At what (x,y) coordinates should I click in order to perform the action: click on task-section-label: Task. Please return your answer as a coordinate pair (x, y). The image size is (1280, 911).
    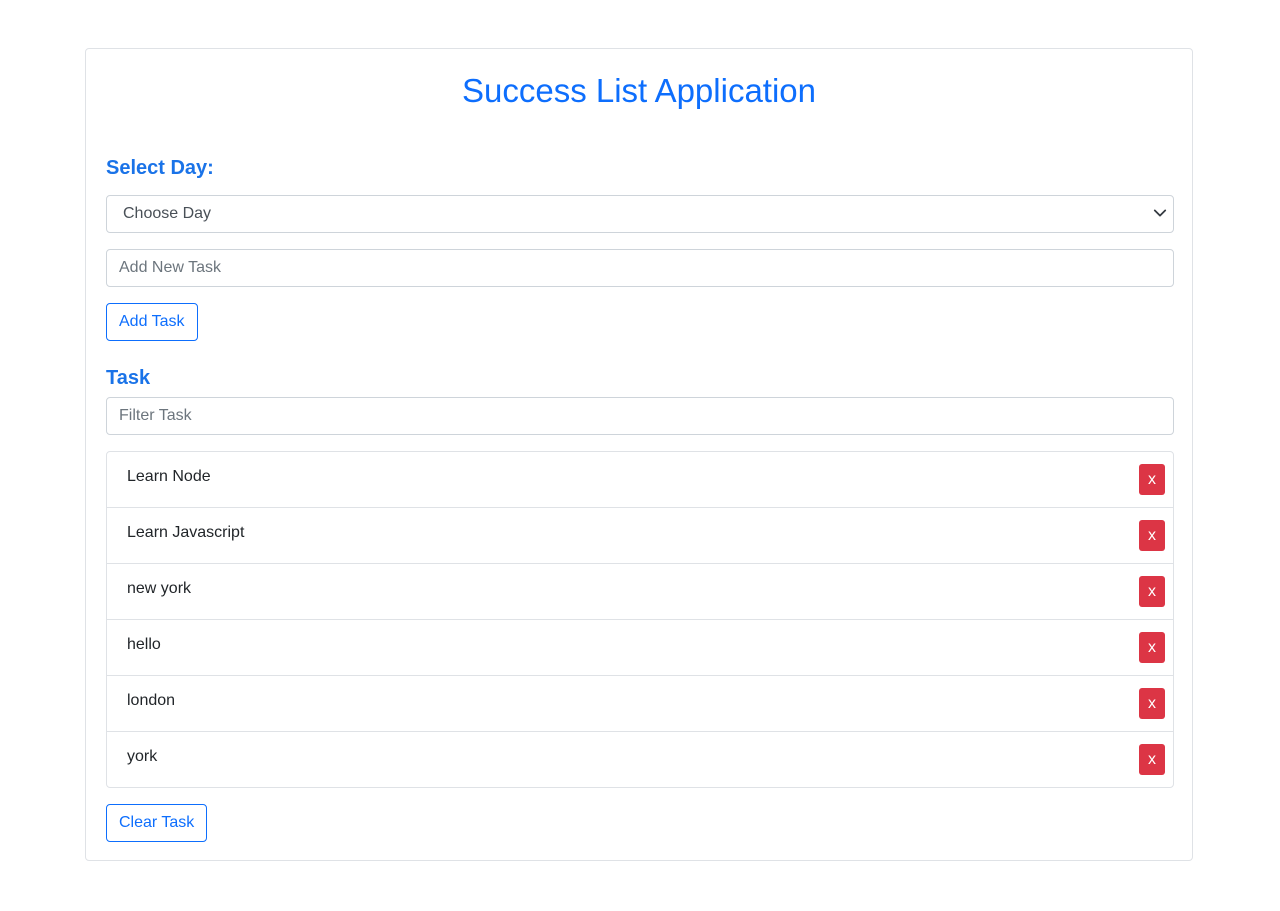
    Looking at the image, I should click on (128, 378).